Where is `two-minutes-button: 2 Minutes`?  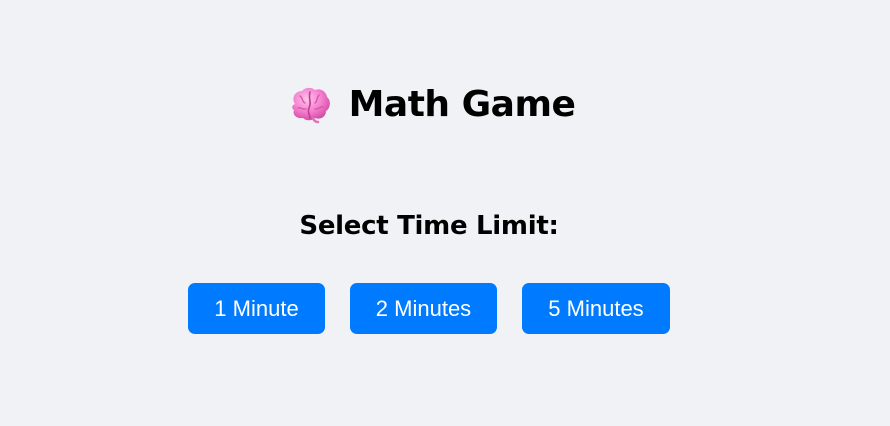
two-minutes-button: 2 Minutes is located at coordinates (423, 308).